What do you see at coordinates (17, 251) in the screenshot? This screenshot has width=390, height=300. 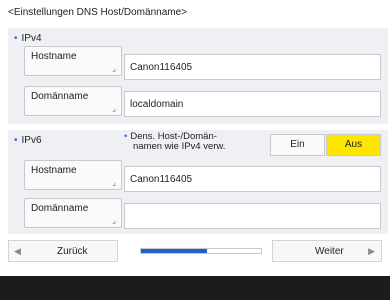 I see `left-arrow-icon: ◀` at bounding box center [17, 251].